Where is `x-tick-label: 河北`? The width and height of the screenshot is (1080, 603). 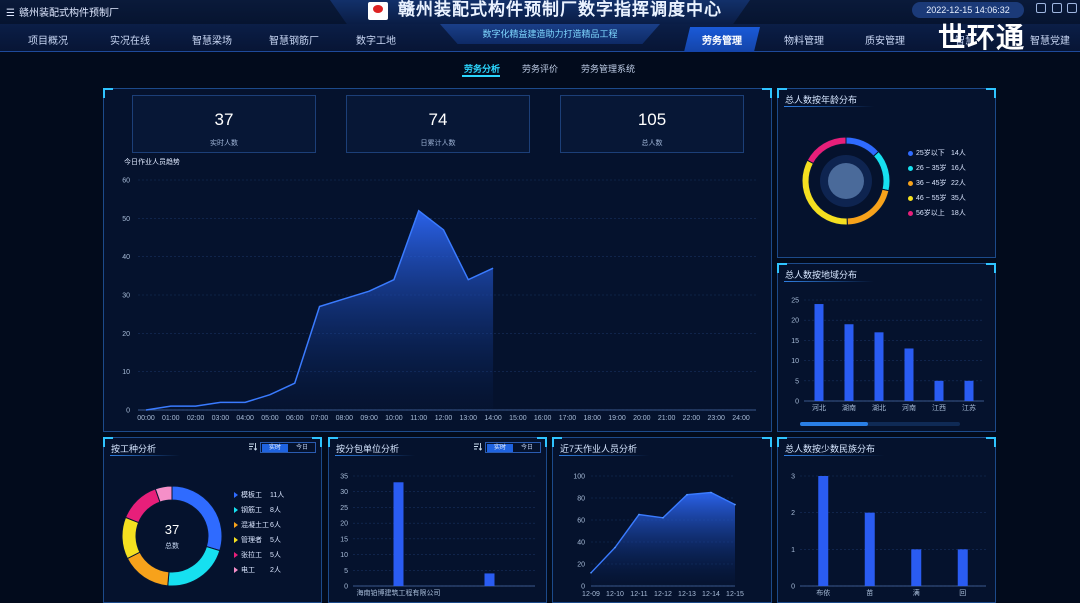 x-tick-label: 河北 is located at coordinates (819, 408).